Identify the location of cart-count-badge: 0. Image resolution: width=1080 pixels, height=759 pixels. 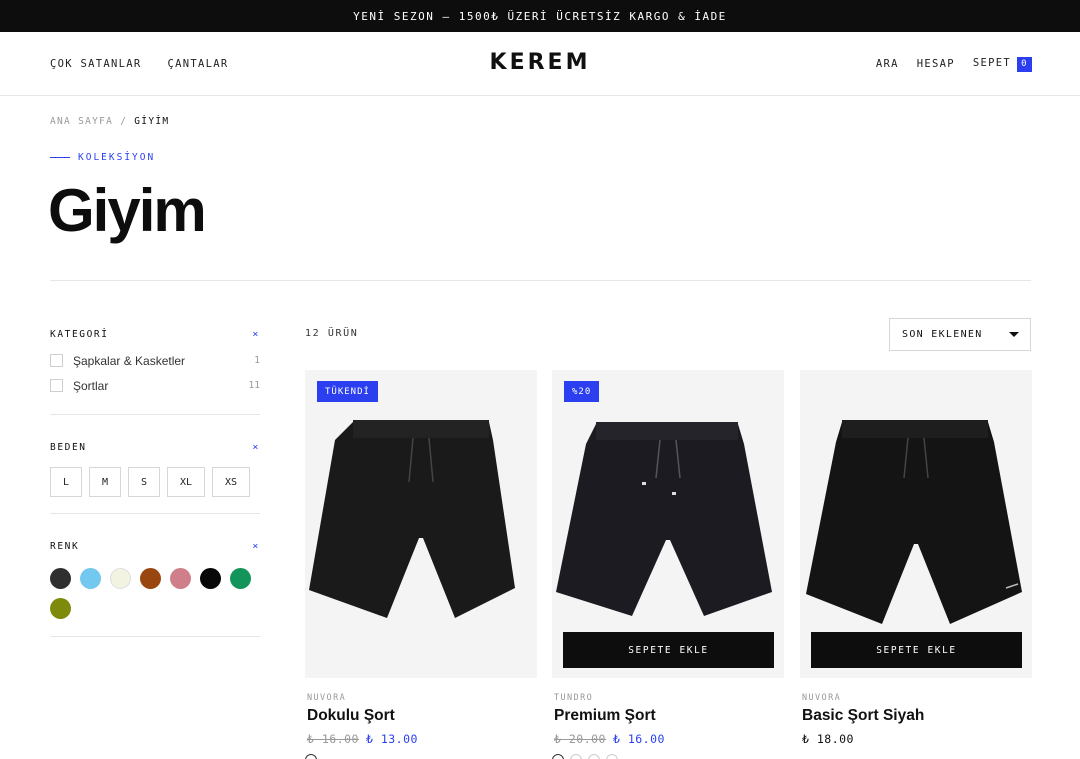
(1024, 64).